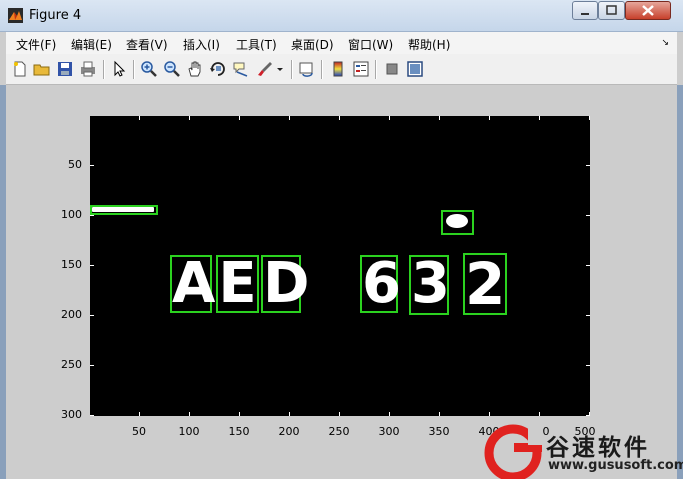 This screenshot has height=479, width=683. What do you see at coordinates (195, 69) in the screenshot?
I see `pan-hand-icon` at bounding box center [195, 69].